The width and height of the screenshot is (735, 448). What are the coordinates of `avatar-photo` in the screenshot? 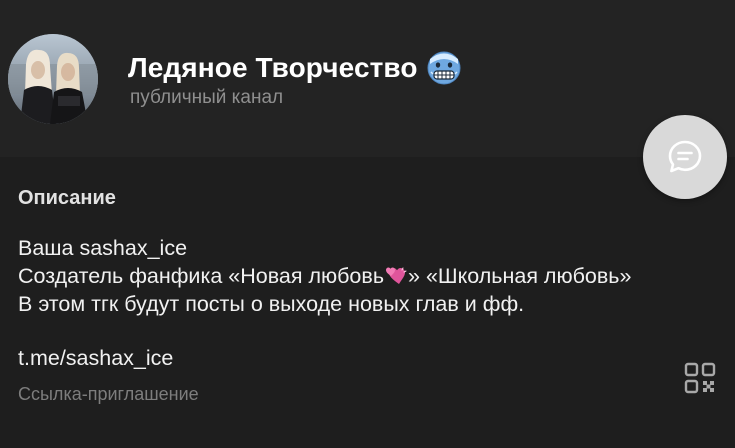 It's located at (53, 79).